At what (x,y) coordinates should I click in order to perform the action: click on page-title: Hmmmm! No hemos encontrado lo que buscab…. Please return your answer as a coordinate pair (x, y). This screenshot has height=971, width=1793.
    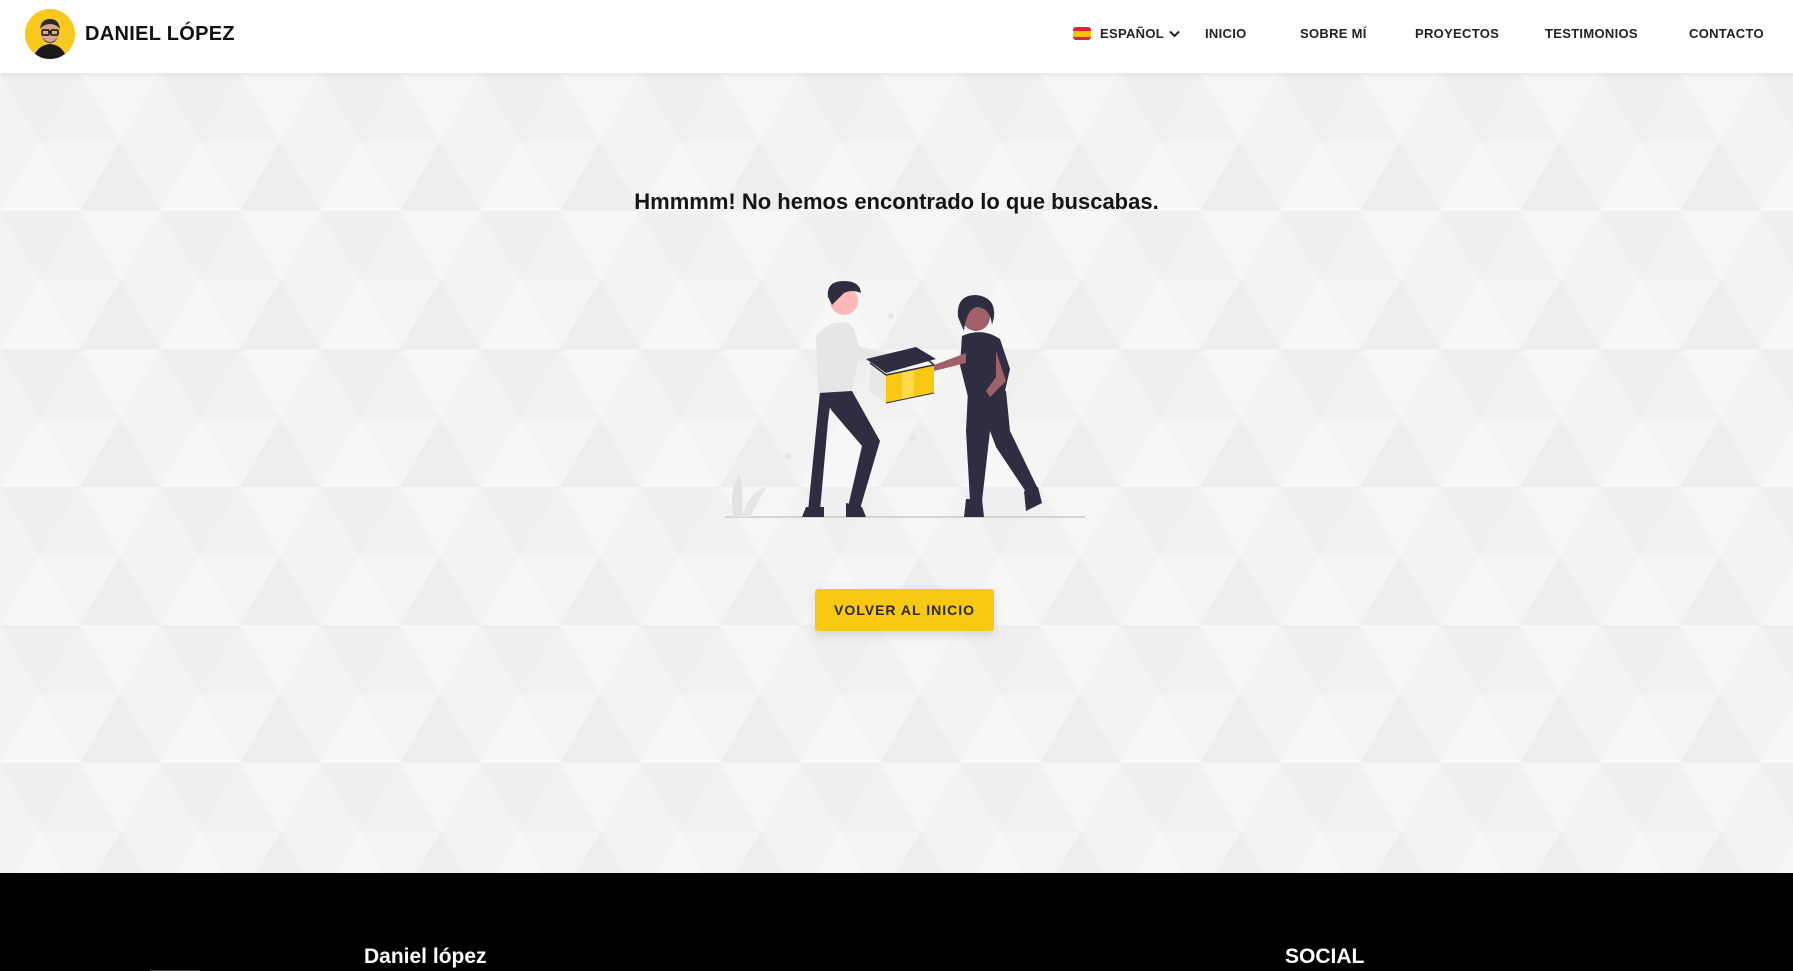
    Looking at the image, I should click on (896, 201).